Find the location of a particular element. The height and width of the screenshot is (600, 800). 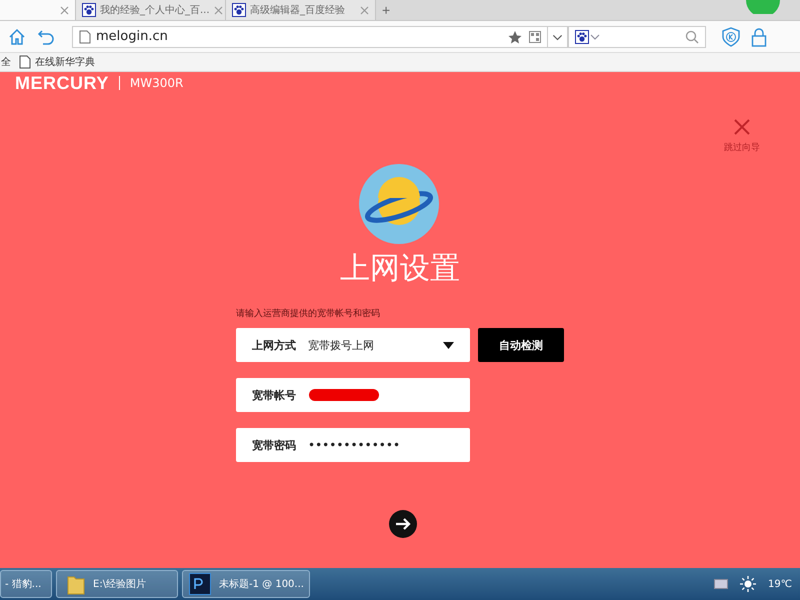

browser-tab: 高级编辑器_百度经验 is located at coordinates (301, 10).